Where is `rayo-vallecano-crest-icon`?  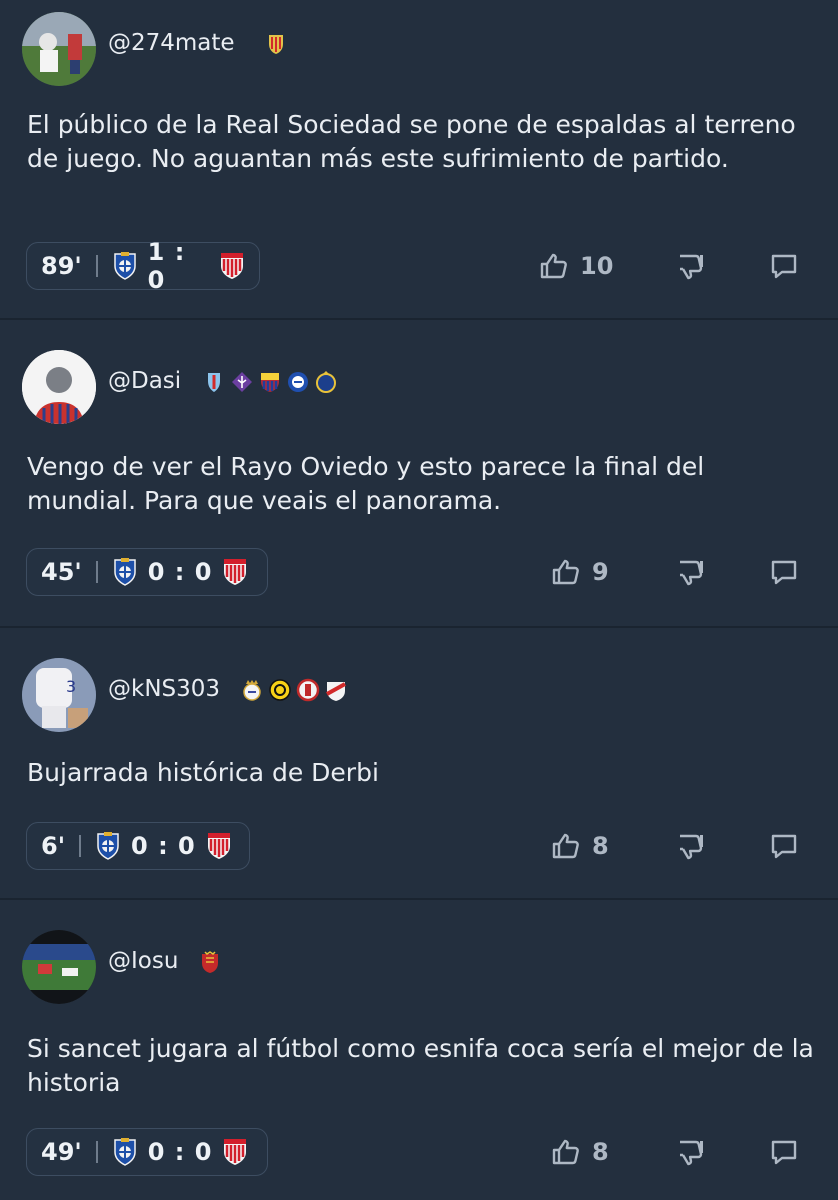 rayo-vallecano-crest-icon is located at coordinates (336, 690).